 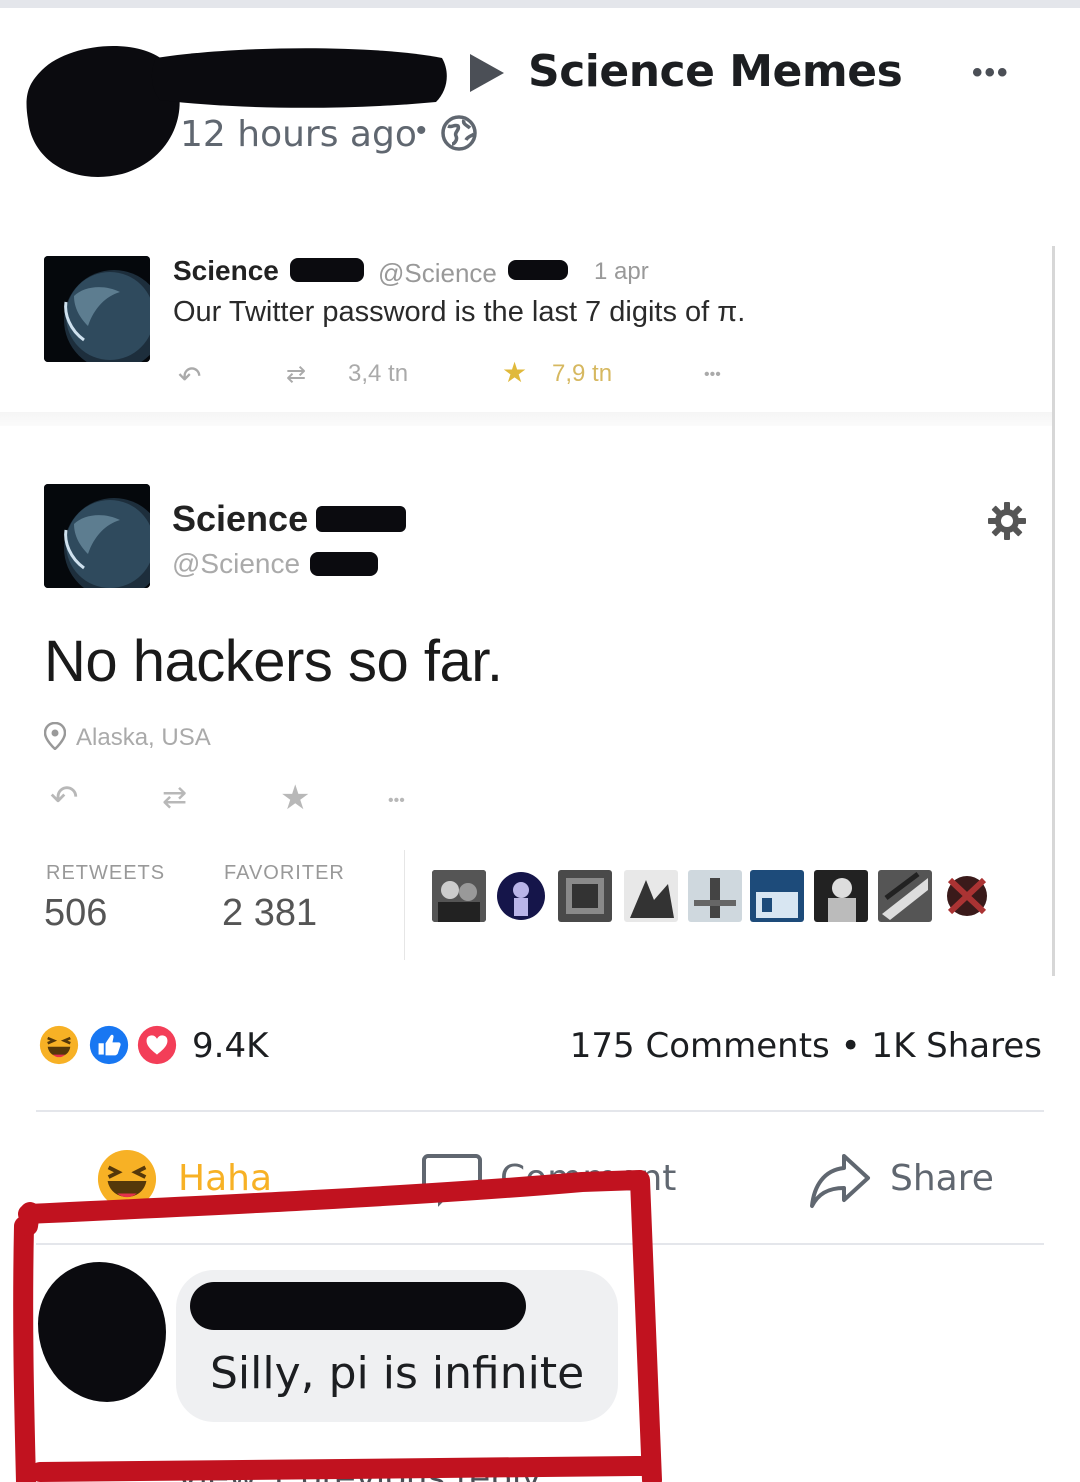 What do you see at coordinates (991, 73) in the screenshot?
I see `more-options-icon: •••` at bounding box center [991, 73].